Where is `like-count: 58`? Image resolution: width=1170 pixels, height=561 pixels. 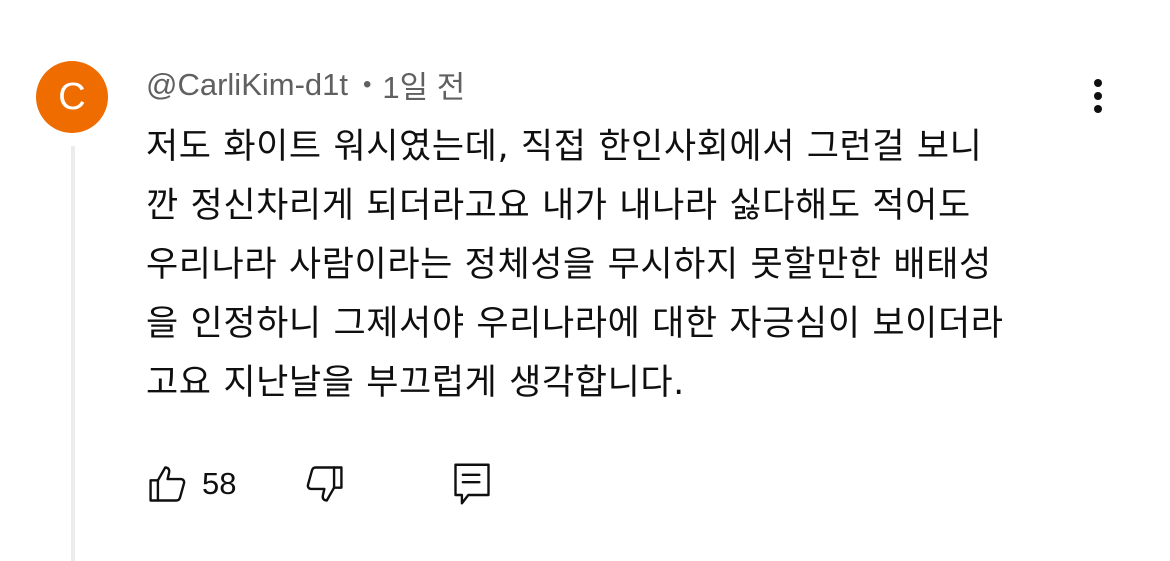
like-count: 58 is located at coordinates (219, 483).